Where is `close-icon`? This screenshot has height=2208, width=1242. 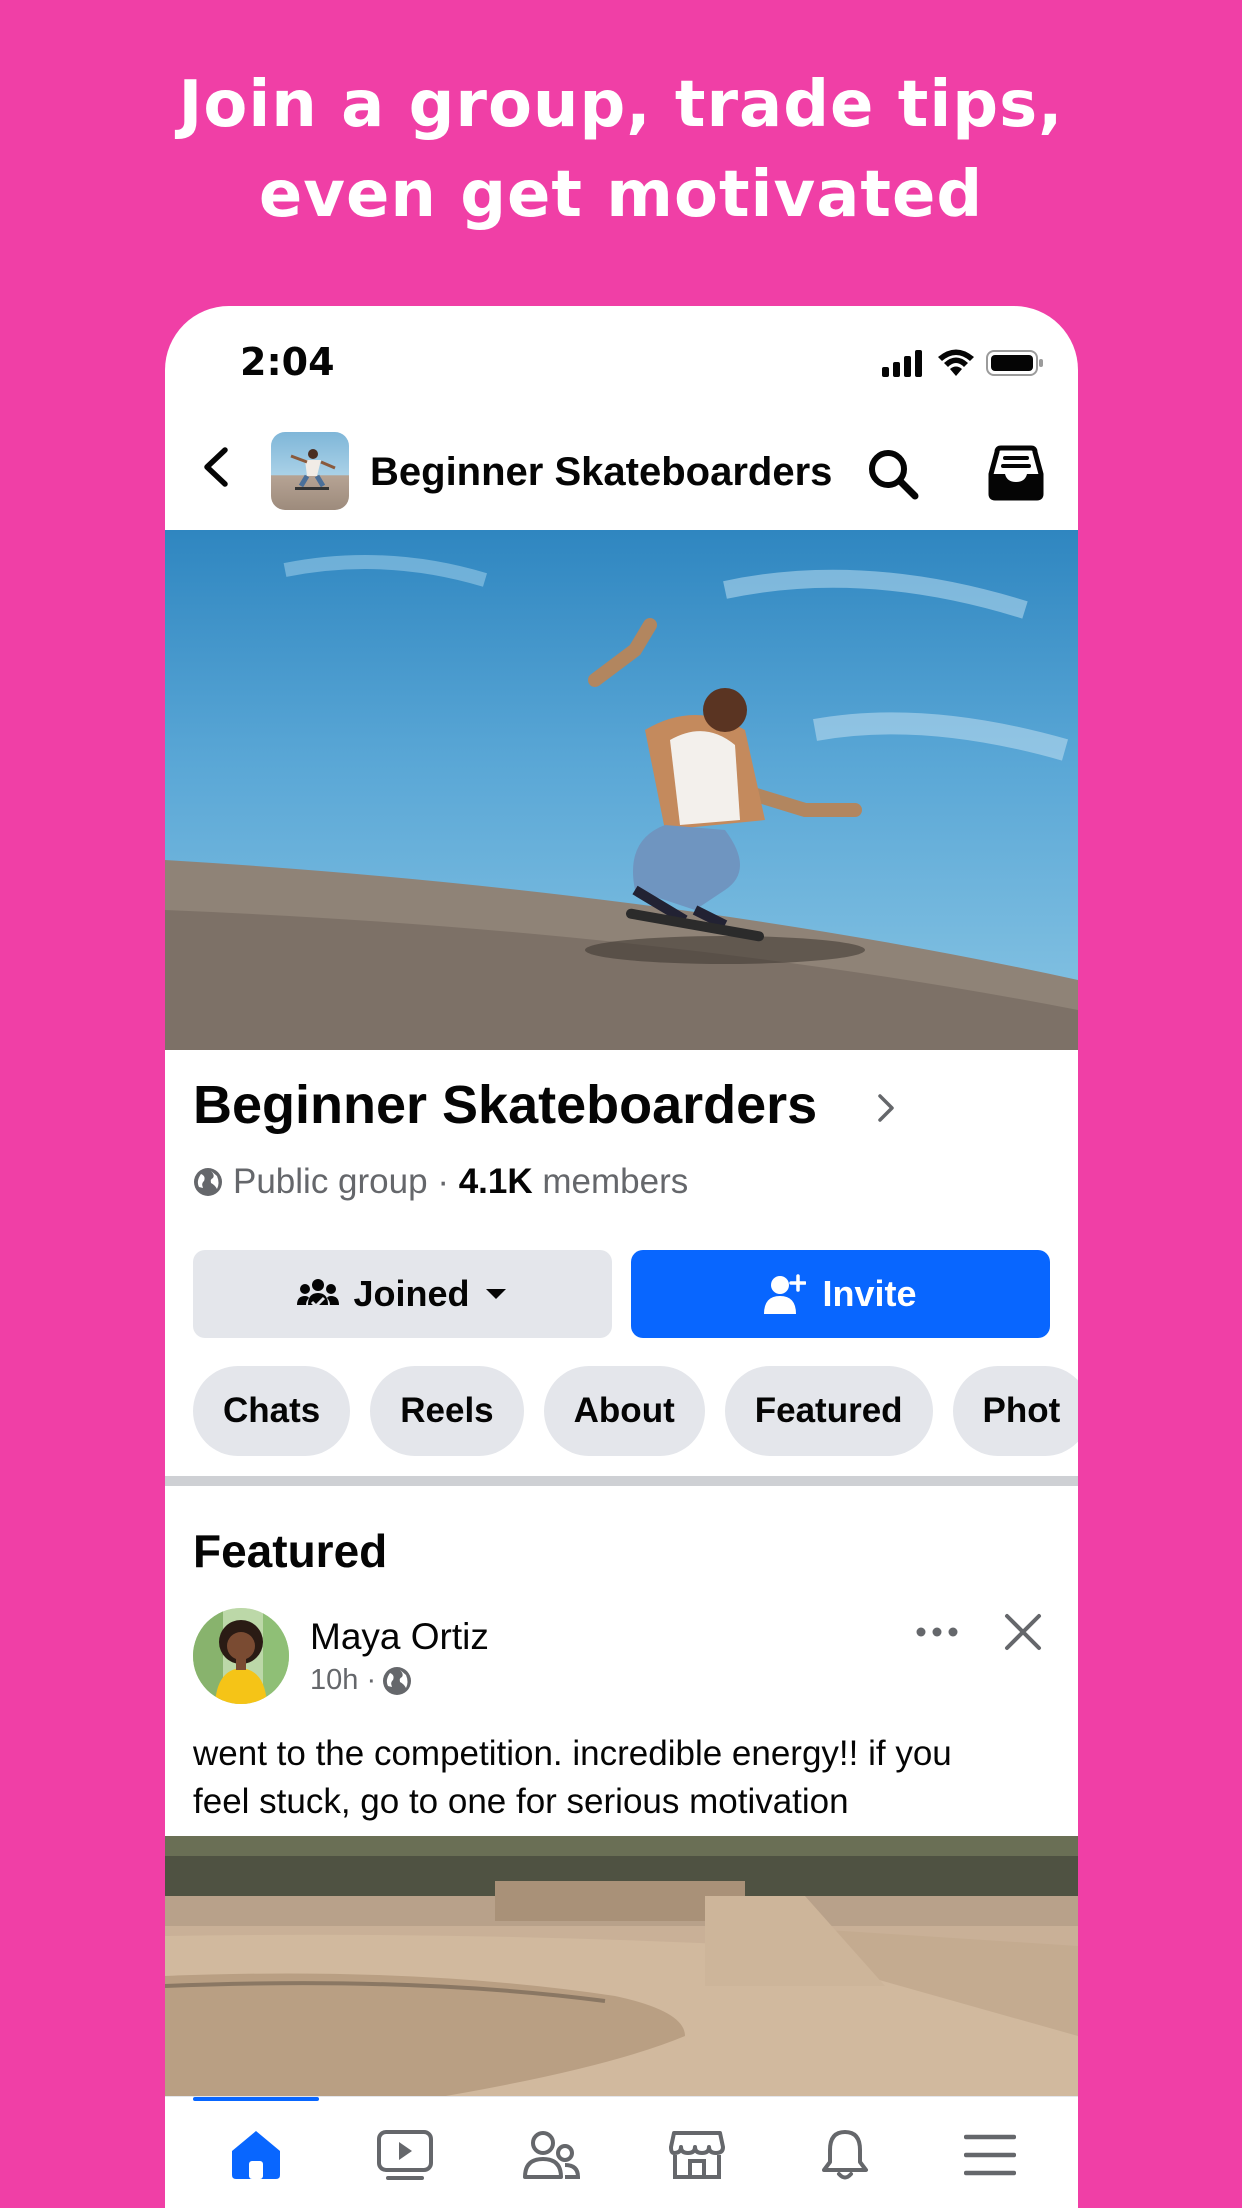 close-icon is located at coordinates (1023, 1632).